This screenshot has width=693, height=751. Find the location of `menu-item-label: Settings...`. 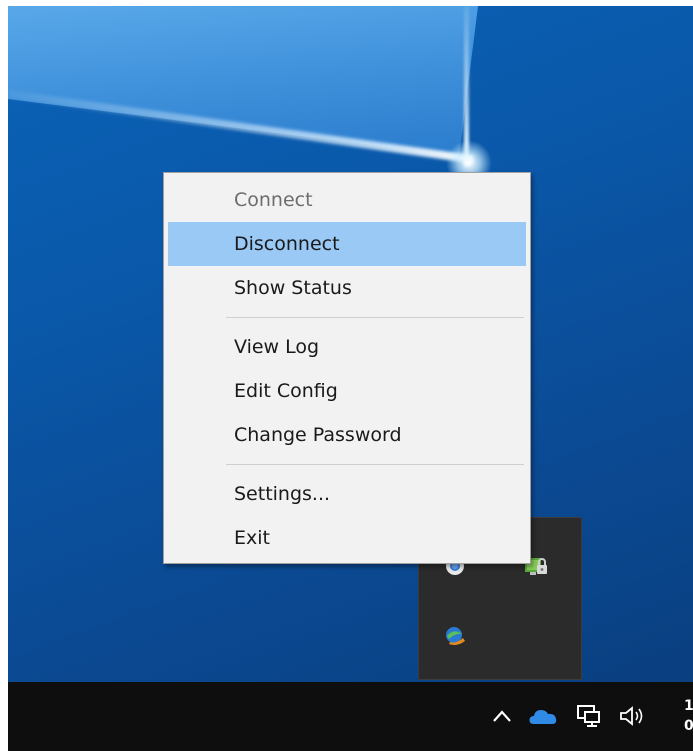

menu-item-label: Settings... is located at coordinates (282, 494).